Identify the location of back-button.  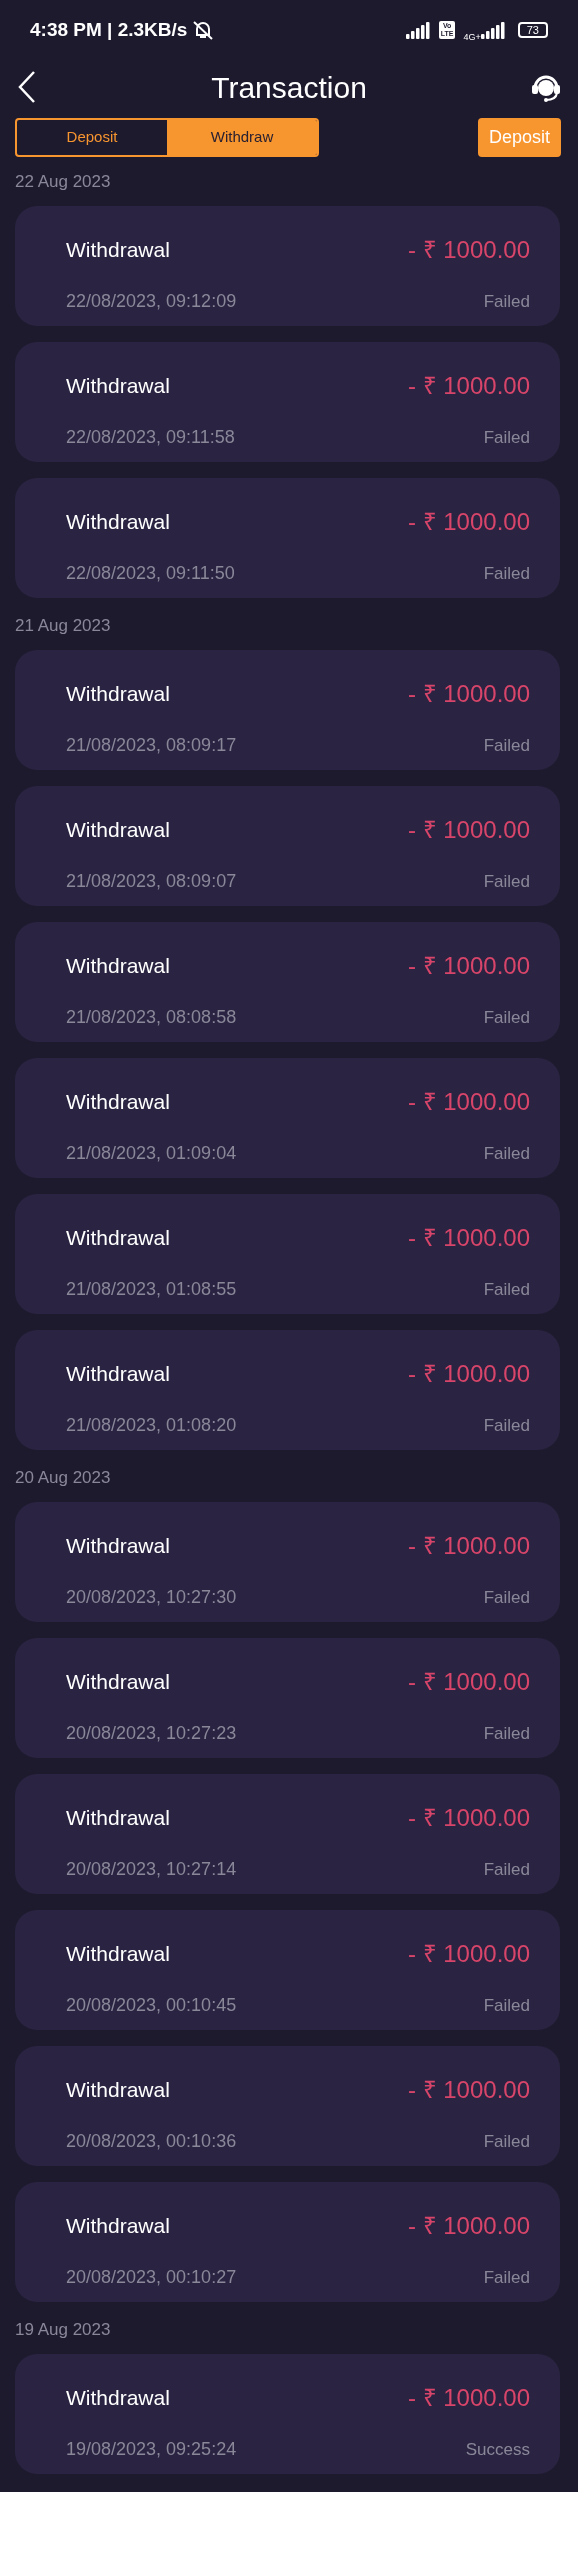
(27, 87).